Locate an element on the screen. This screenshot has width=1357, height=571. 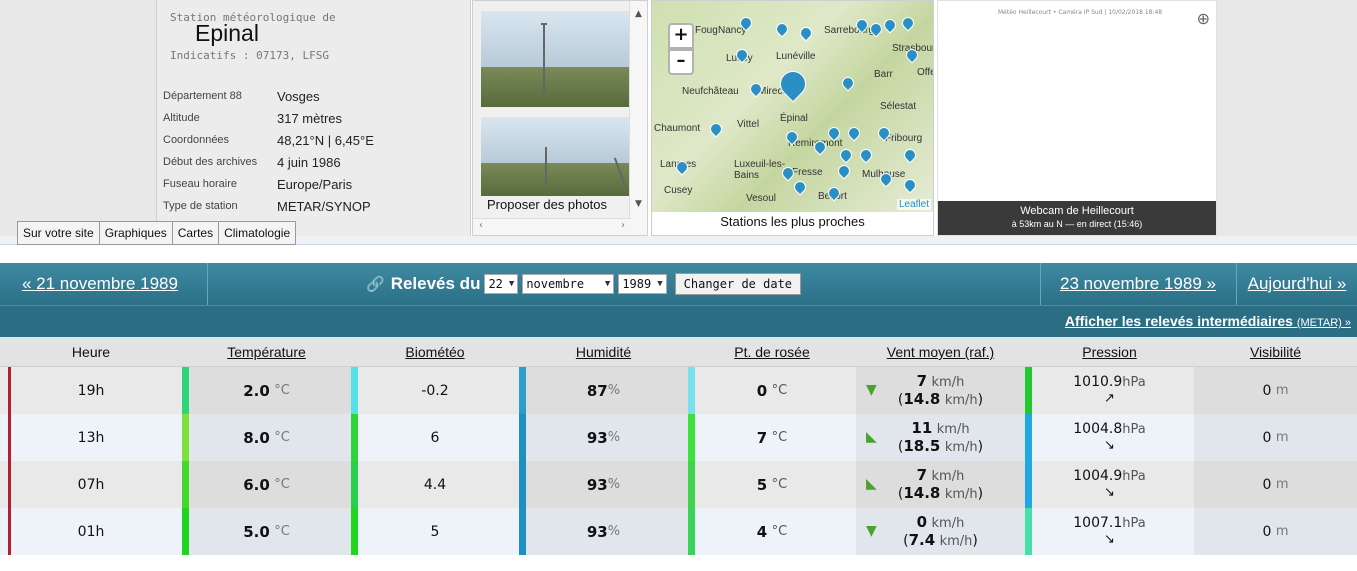
town-label: Vittel is located at coordinates (748, 124).